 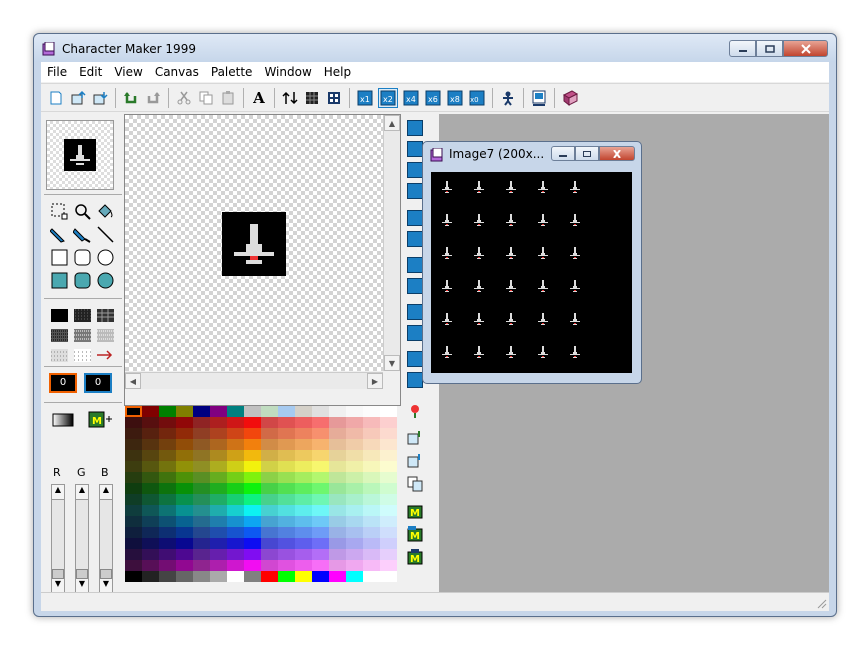 I want to click on menu-view: View, so click(x=128, y=72).